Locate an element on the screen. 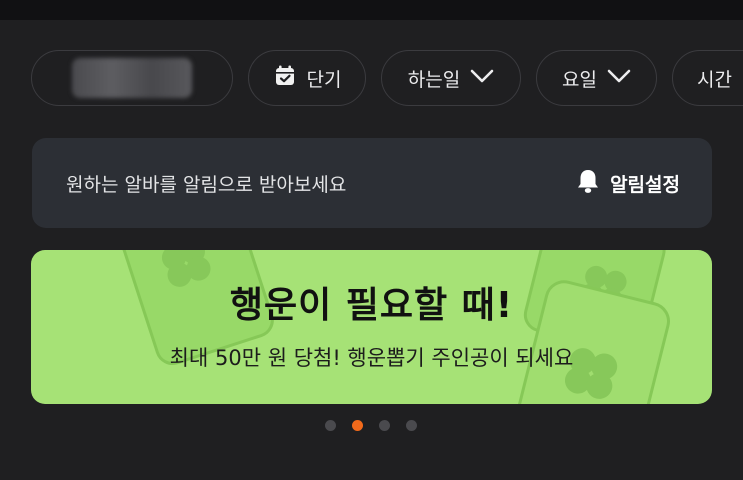 This screenshot has height=480, width=743. banner-subtitle: 최대 50만 원 당첨! 행운뽑기 주인공이 되세요 is located at coordinates (371, 358).